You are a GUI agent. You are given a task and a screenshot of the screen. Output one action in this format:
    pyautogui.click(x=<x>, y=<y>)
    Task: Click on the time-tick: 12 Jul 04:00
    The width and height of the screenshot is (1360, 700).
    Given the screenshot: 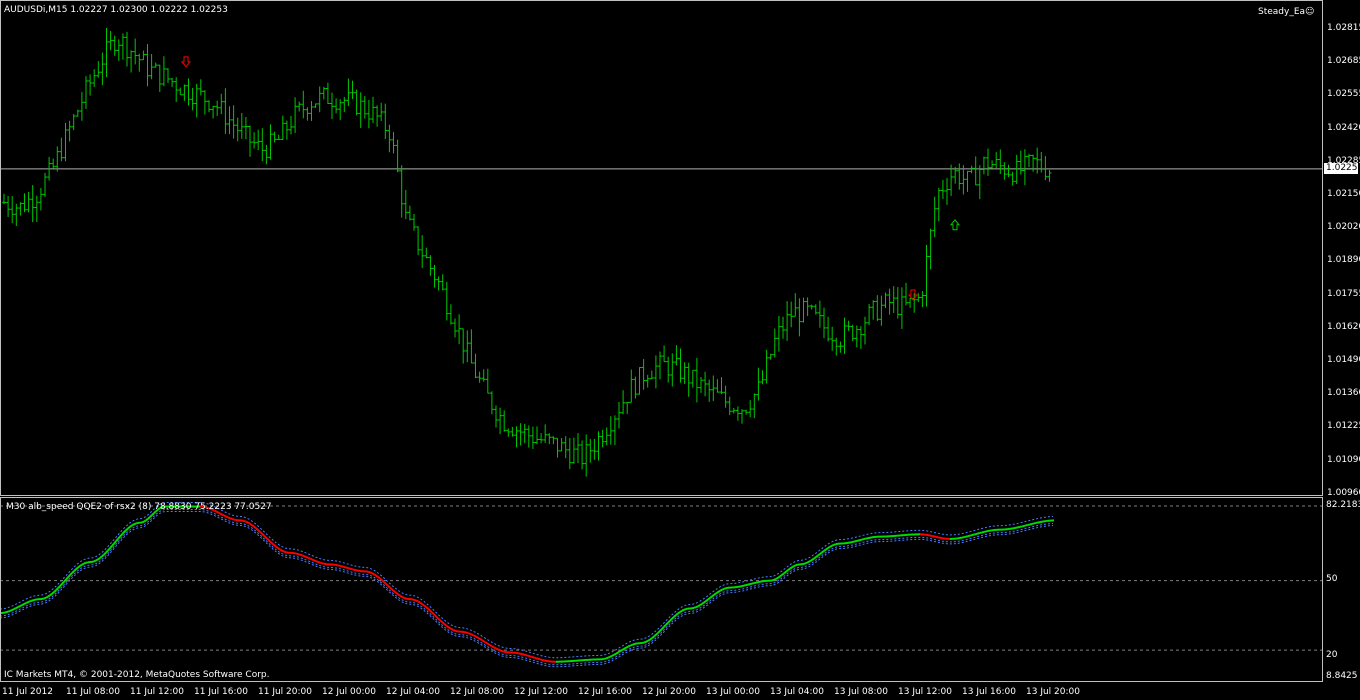 What is the action you would take?
    pyautogui.click(x=413, y=692)
    